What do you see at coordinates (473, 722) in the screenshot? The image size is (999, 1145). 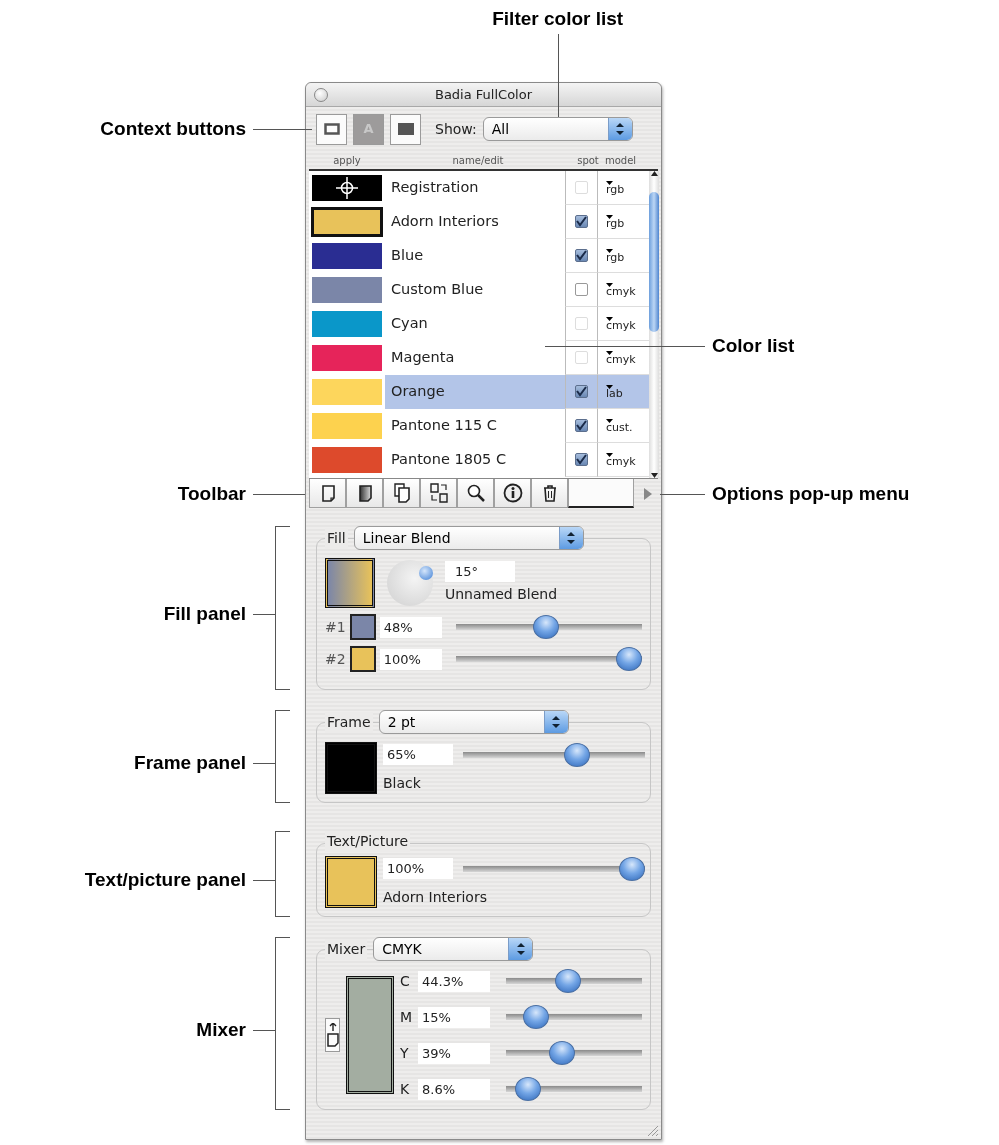 I see `frame-width-dropdown: 2 pt` at bounding box center [473, 722].